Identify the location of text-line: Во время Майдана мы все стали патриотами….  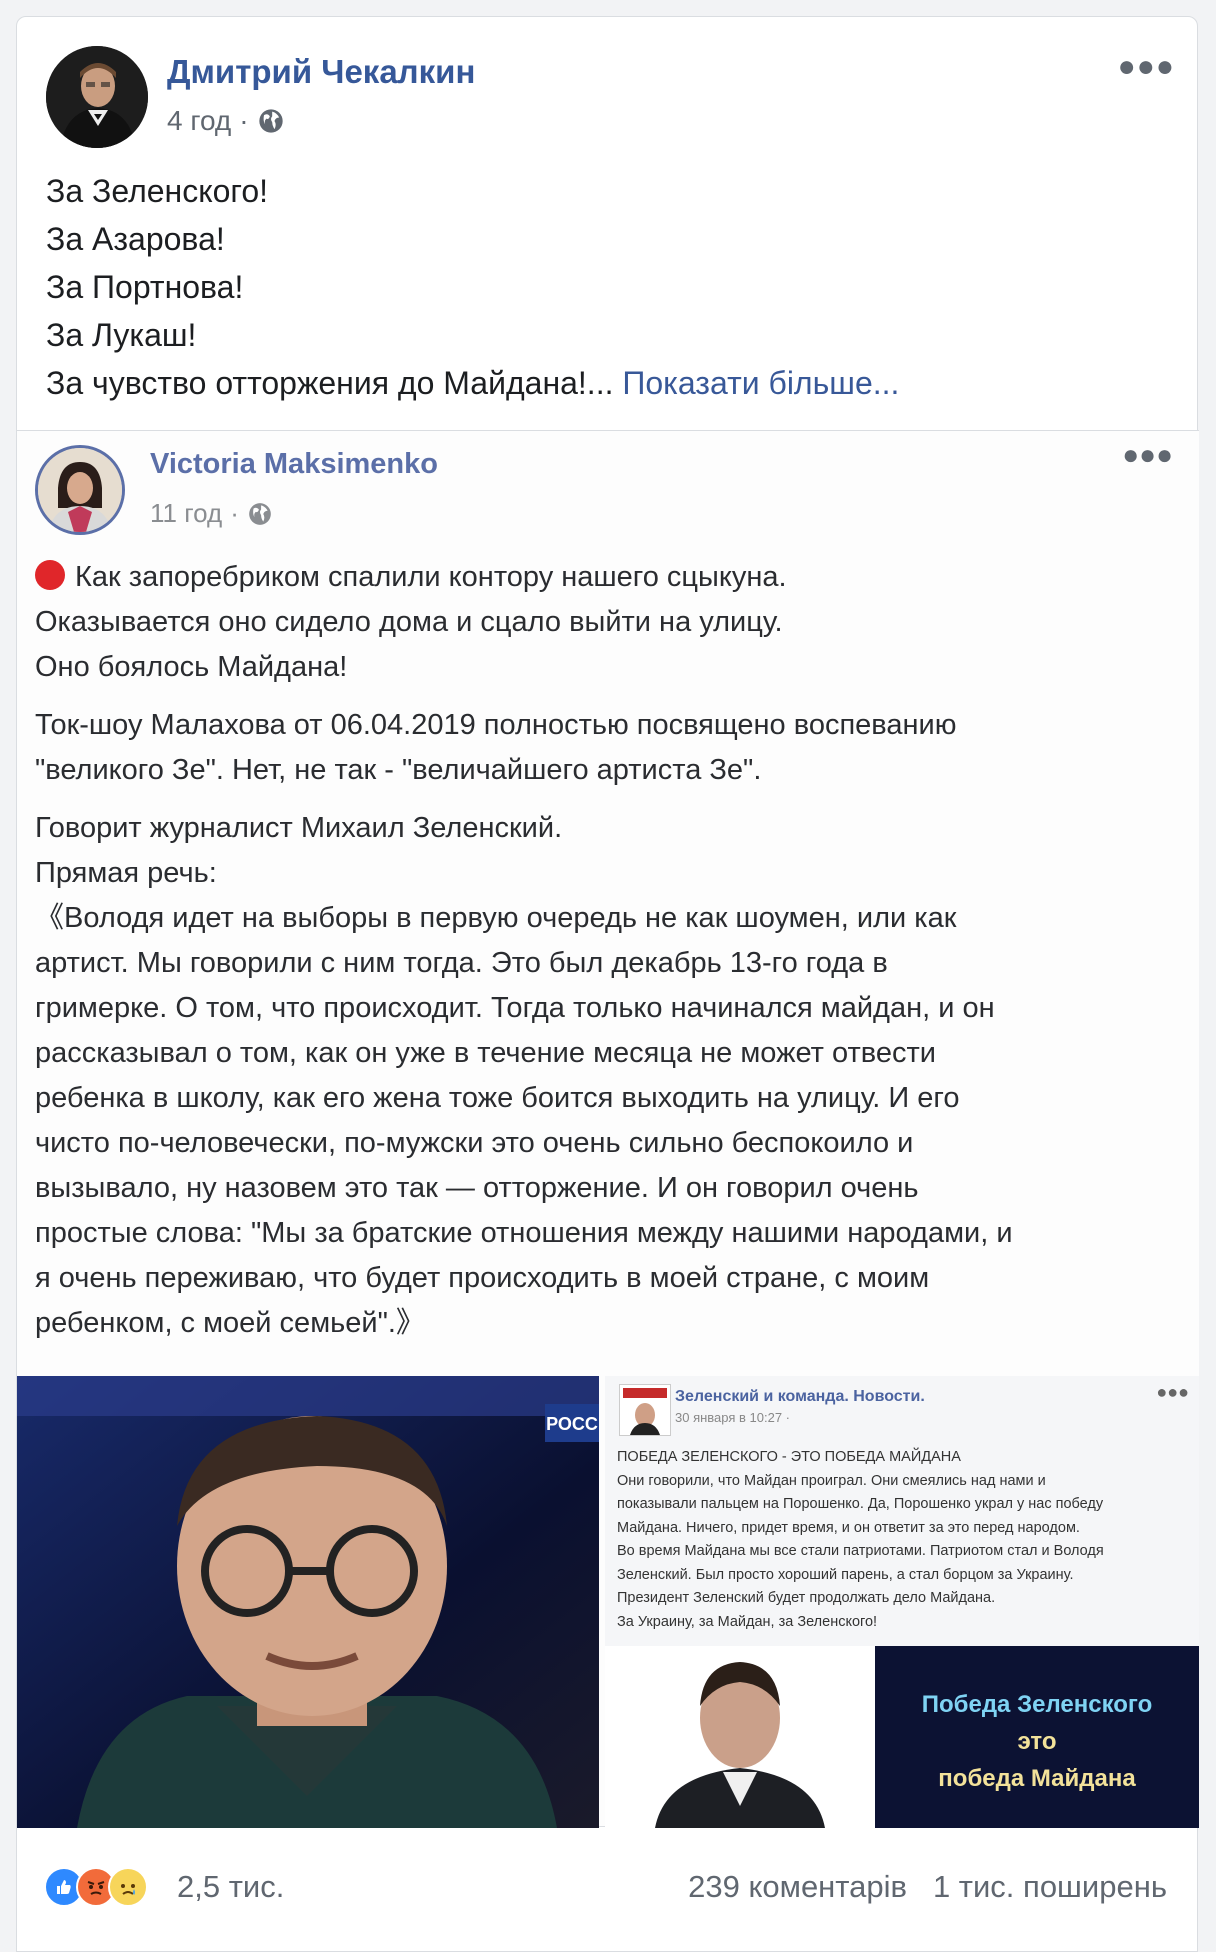
(860, 1551).